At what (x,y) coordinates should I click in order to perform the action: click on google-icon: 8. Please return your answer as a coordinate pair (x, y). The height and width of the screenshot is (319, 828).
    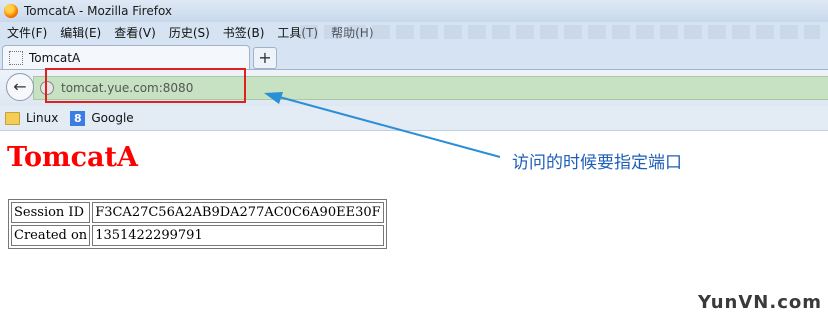
    Looking at the image, I should click on (78, 118).